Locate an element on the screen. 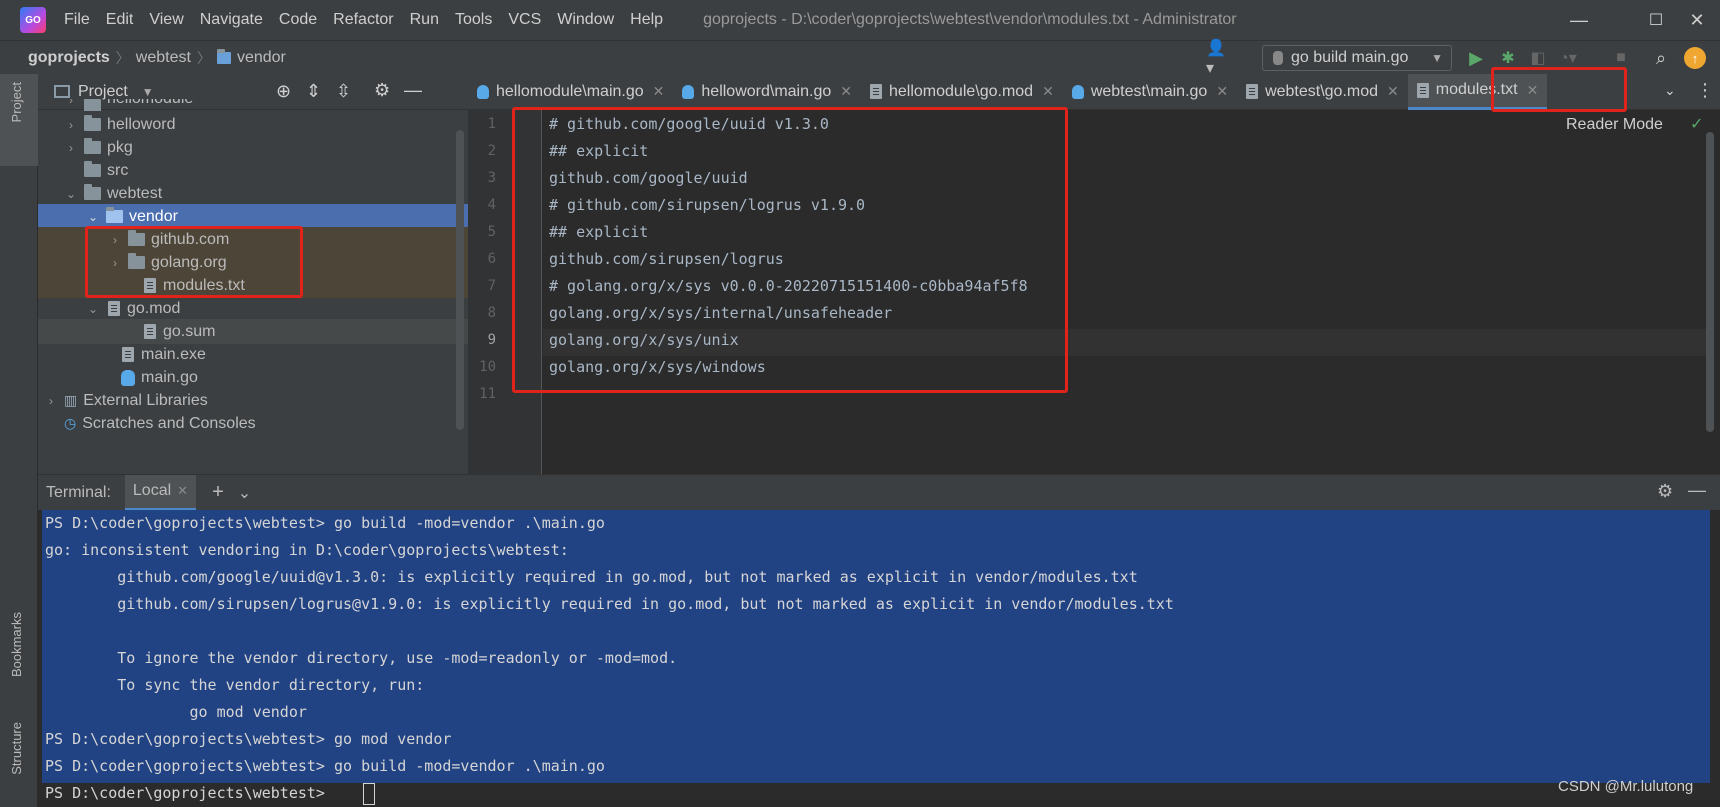  line-number: 2 is located at coordinates (491, 151).